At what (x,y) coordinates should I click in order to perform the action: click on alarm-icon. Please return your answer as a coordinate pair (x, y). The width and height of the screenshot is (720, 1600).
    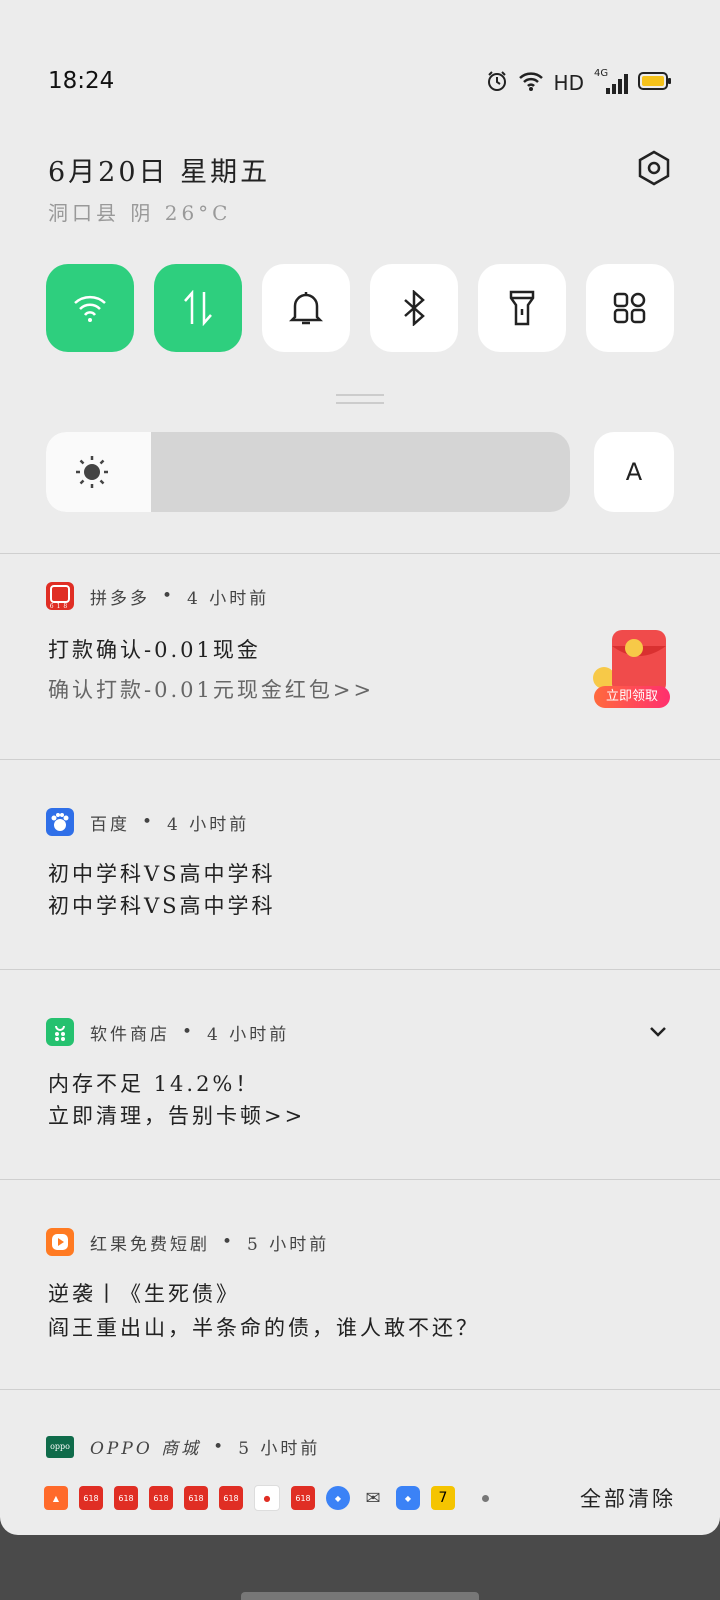
    Looking at the image, I should click on (497, 83).